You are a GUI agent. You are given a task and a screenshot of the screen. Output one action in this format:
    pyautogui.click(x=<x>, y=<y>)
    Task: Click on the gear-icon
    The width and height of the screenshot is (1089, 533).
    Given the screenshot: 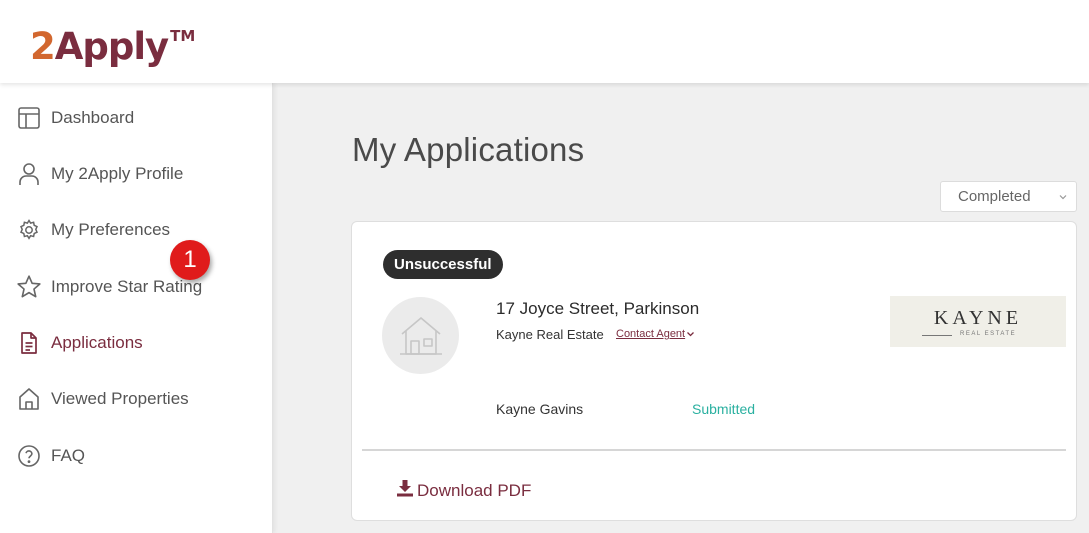 What is the action you would take?
    pyautogui.click(x=29, y=230)
    